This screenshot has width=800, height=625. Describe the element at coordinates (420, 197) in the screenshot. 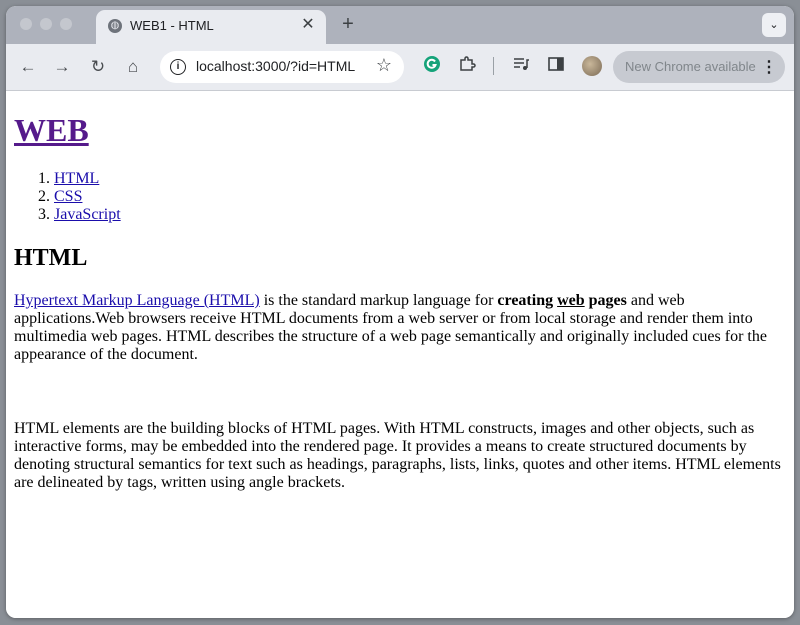

I see `list-item: CSS` at that location.